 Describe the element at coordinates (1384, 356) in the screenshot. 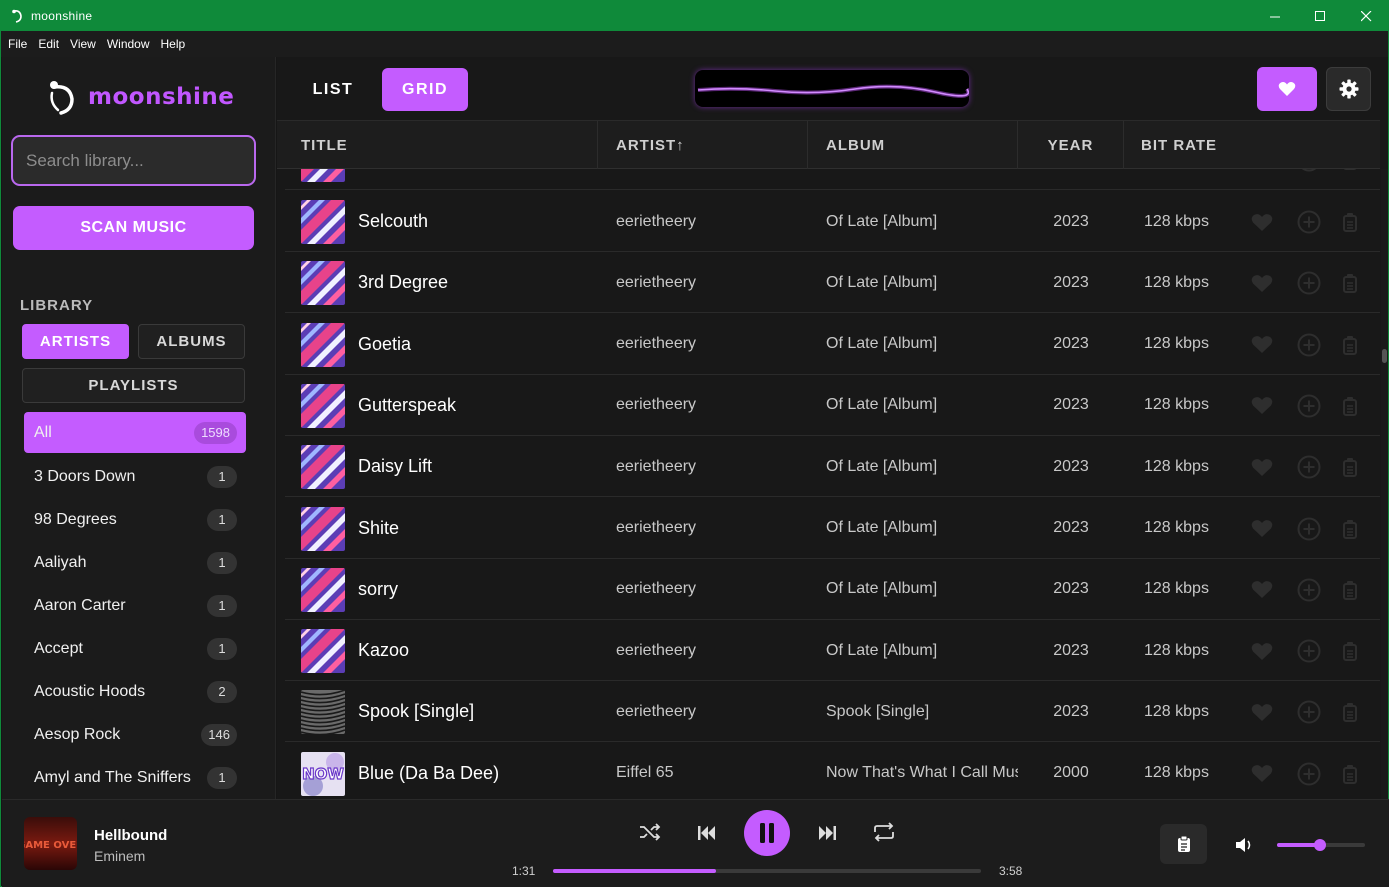

I see `scrollbar-thumb` at that location.